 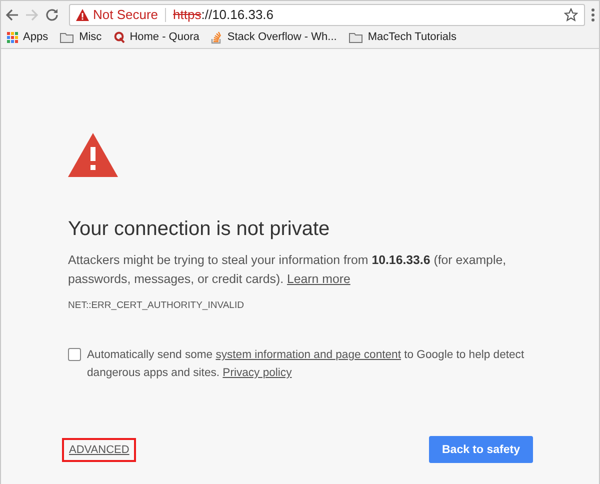 I want to click on menu-icon, so click(x=593, y=15).